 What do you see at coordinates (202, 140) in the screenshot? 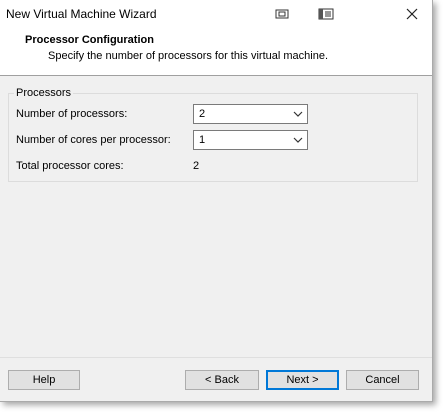
I see `cores-per-processor-value: 1` at bounding box center [202, 140].